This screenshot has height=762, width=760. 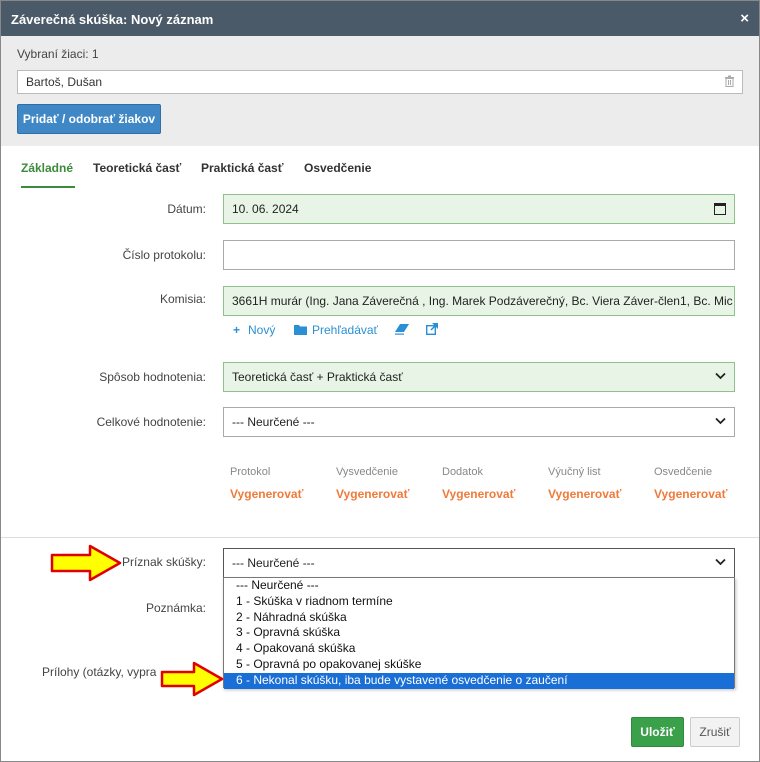 I want to click on active-tab-indicator, so click(x=48, y=187).